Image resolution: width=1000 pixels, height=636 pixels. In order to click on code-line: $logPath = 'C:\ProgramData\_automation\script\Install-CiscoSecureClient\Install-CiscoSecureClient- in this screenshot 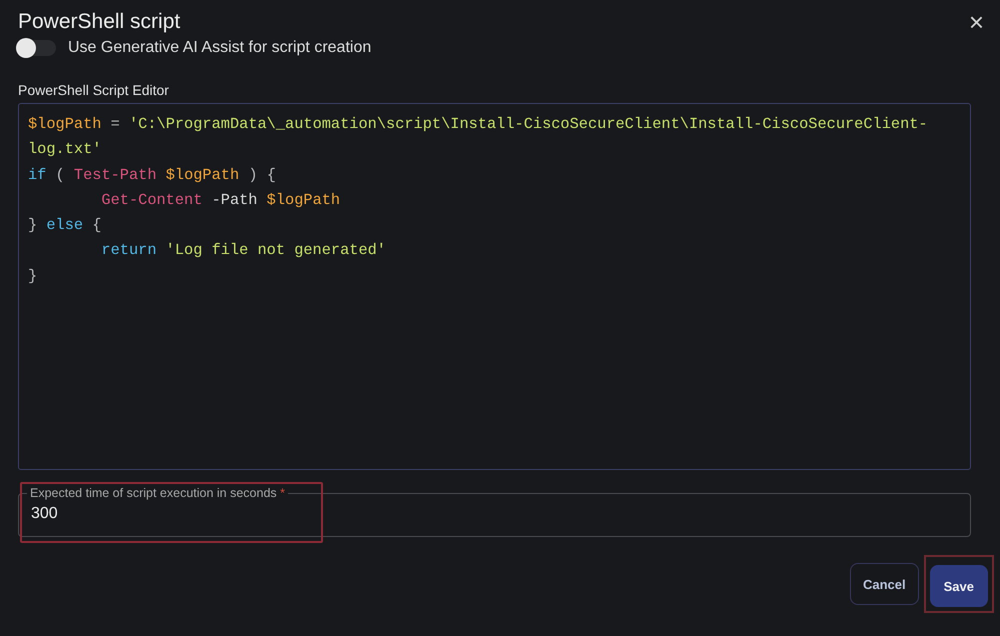, I will do `click(478, 124)`.